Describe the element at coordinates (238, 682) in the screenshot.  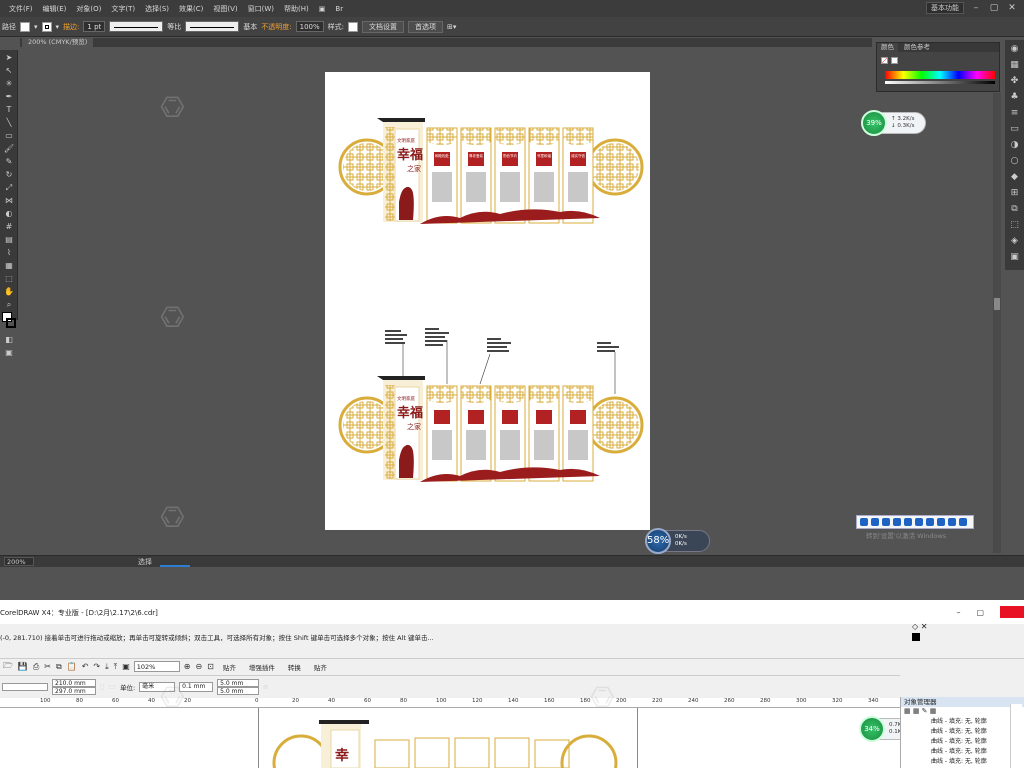
I see `duplicate-x-field: 5.0 mm` at that location.